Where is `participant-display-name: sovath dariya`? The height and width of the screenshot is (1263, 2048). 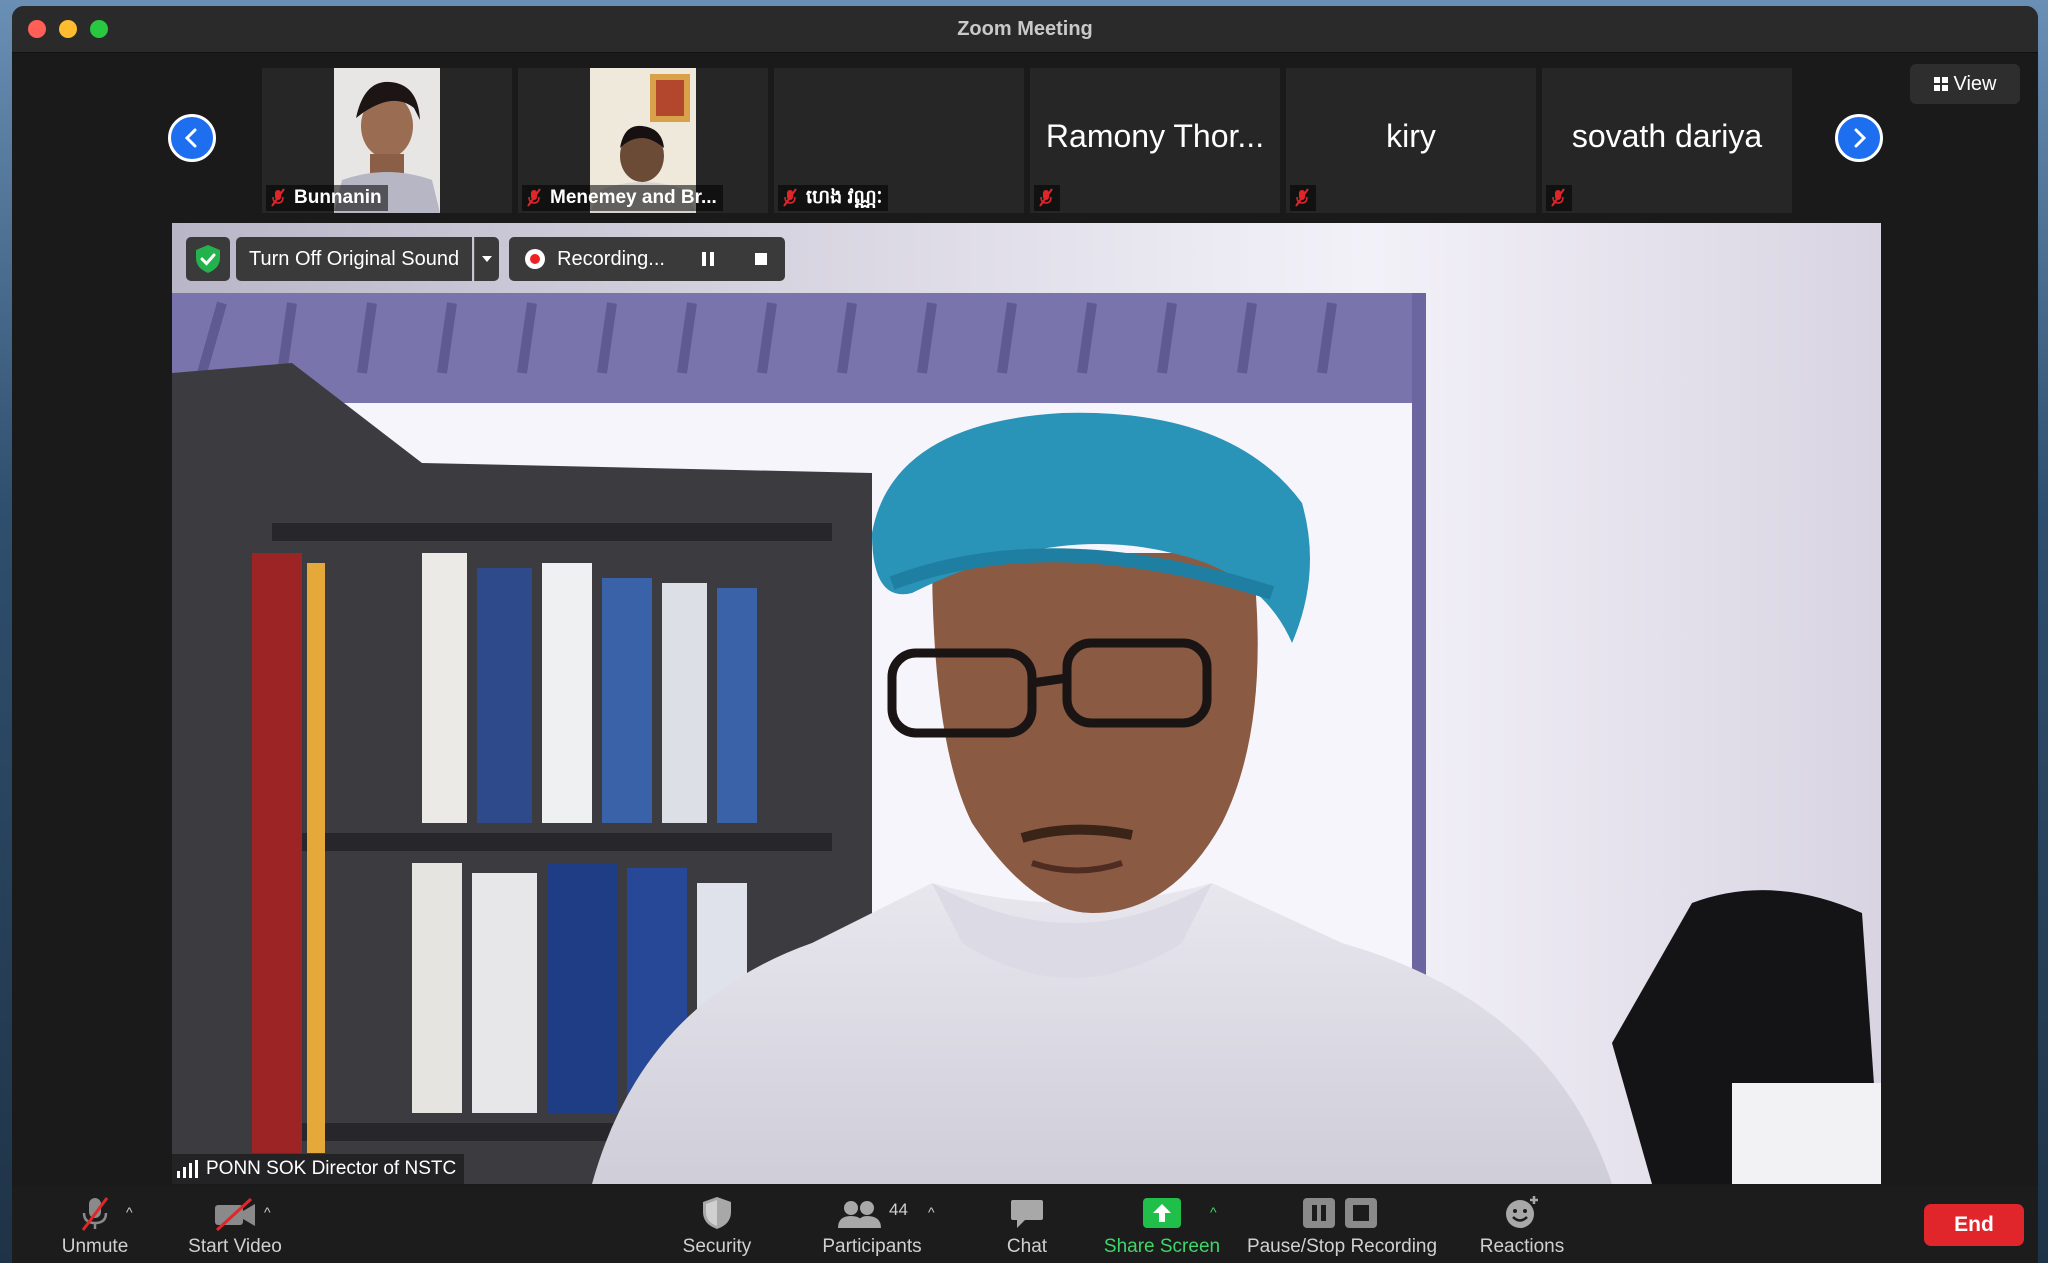
participant-display-name: sovath dariya is located at coordinates (1667, 136).